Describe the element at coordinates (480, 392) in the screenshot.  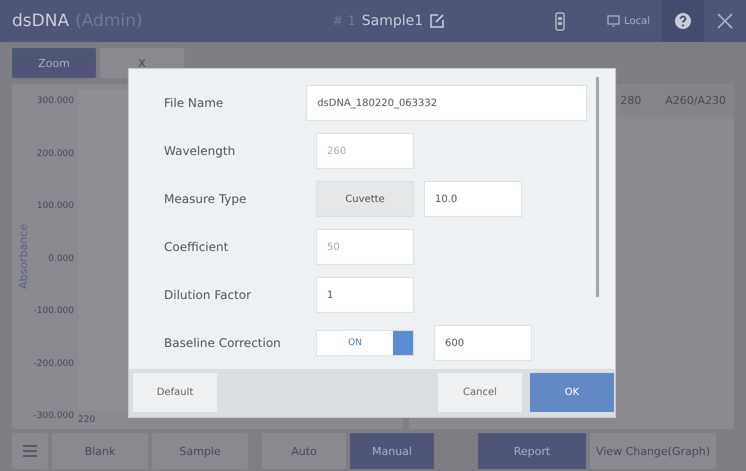
I see `cancel-button: Cancel` at that location.